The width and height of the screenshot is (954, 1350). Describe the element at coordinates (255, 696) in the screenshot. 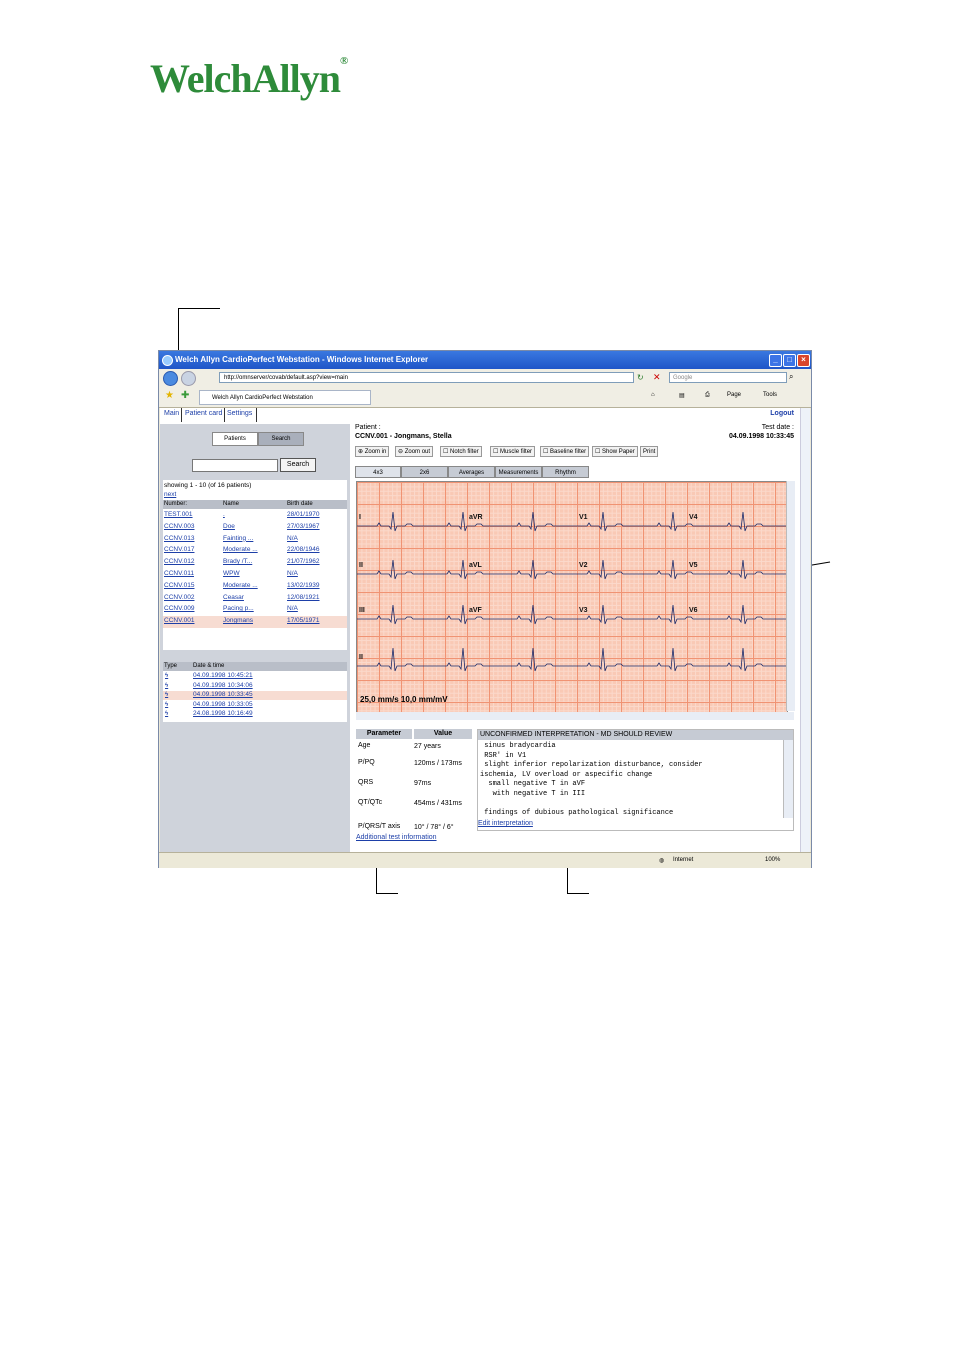

I see `history-row: ϟ 04.09.1998 10:33:45` at that location.